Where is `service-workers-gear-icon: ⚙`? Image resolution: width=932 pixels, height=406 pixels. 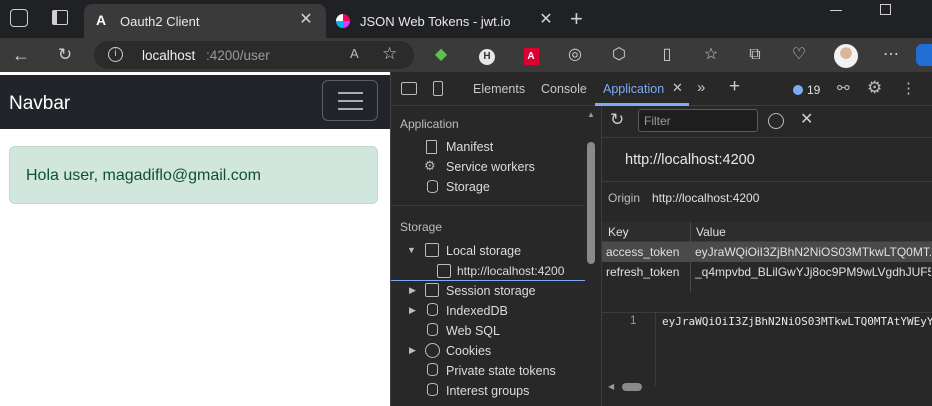 service-workers-gear-icon: ⚙ is located at coordinates (430, 165).